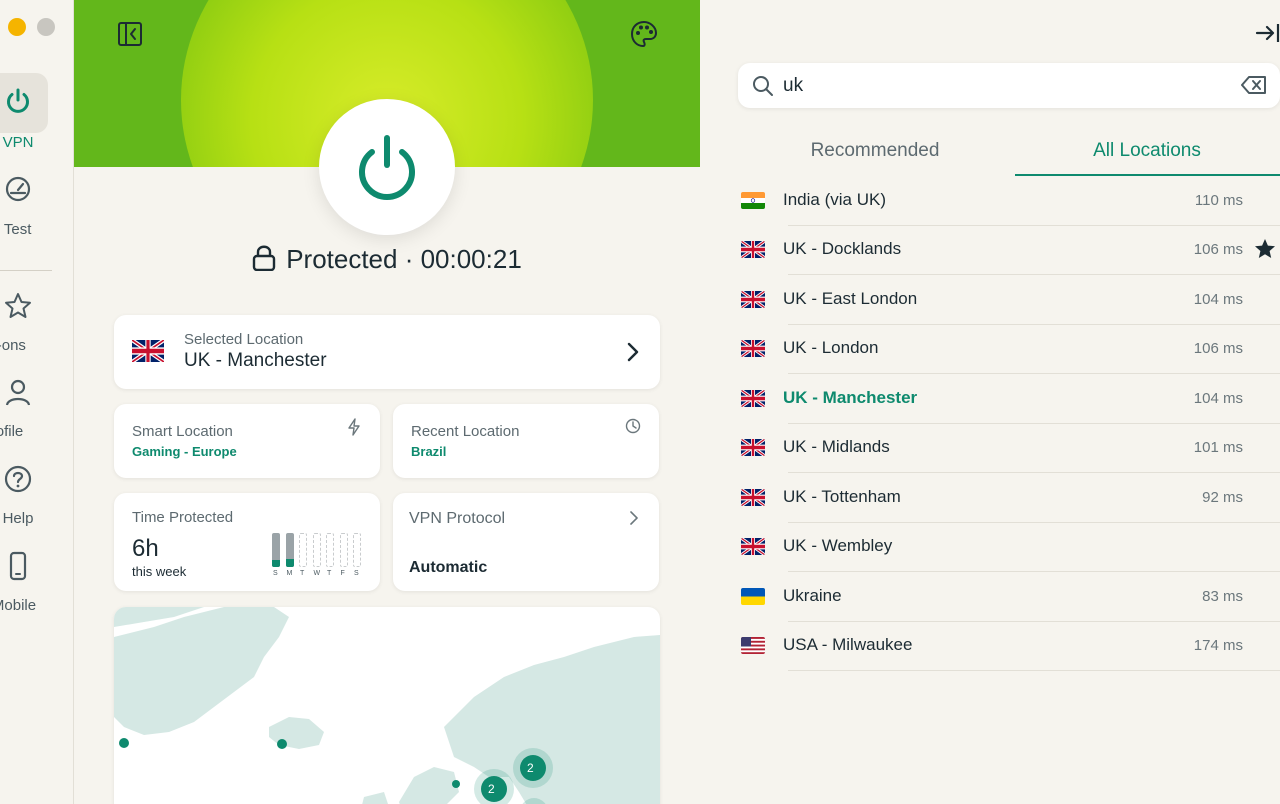 The height and width of the screenshot is (804, 1280). What do you see at coordinates (1009, 300) in the screenshot?
I see `location-row: UK - East London 104 ms` at bounding box center [1009, 300].